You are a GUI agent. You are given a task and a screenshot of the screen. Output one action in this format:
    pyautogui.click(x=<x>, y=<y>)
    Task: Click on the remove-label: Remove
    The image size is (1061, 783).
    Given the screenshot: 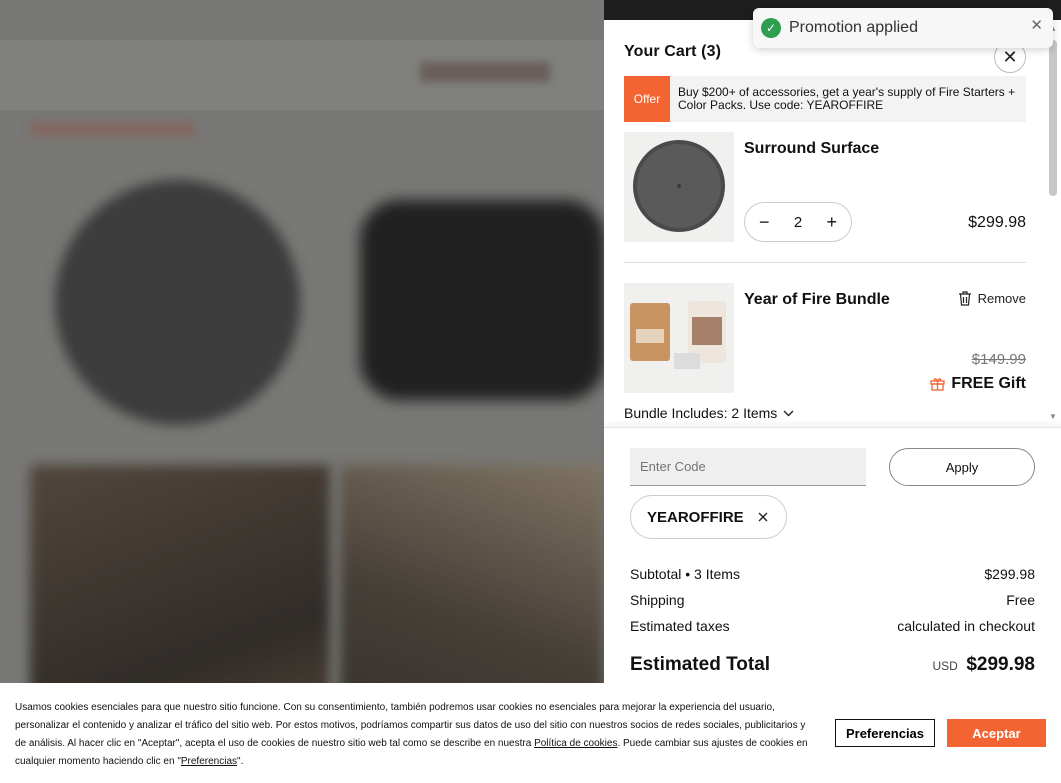 What is the action you would take?
    pyautogui.click(x=1001, y=298)
    